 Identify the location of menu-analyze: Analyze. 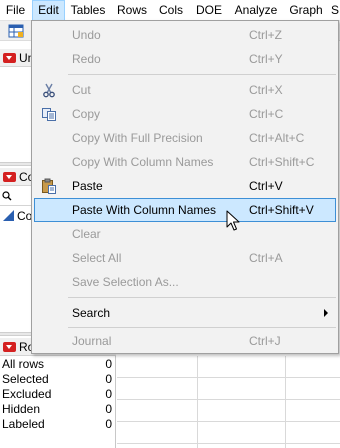
(256, 10).